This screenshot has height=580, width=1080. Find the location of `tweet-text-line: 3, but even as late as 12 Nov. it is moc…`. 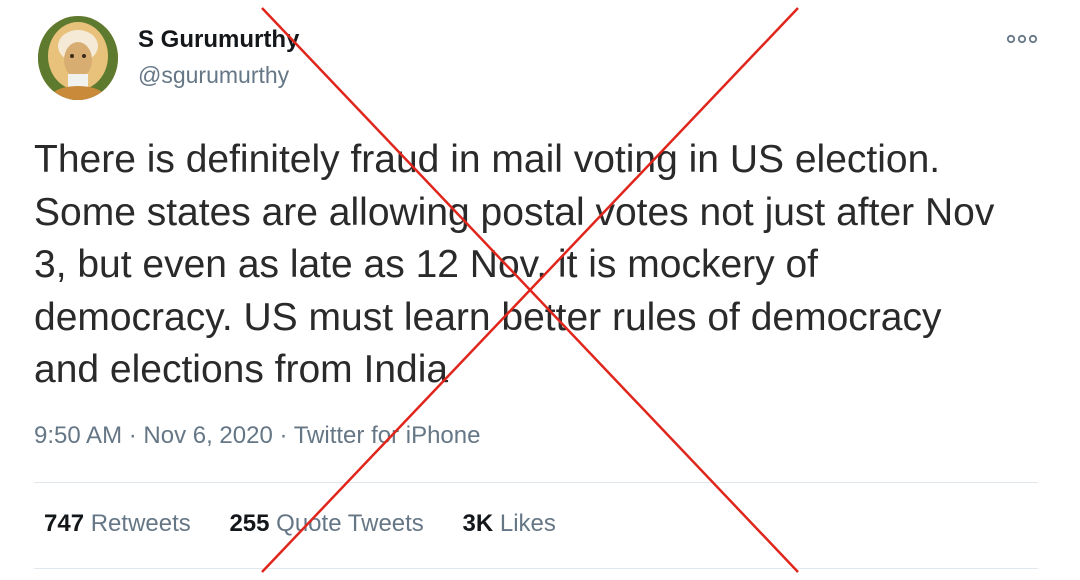

tweet-text-line: 3, but even as late as 12 Nov. it is moc… is located at coordinates (426, 264).